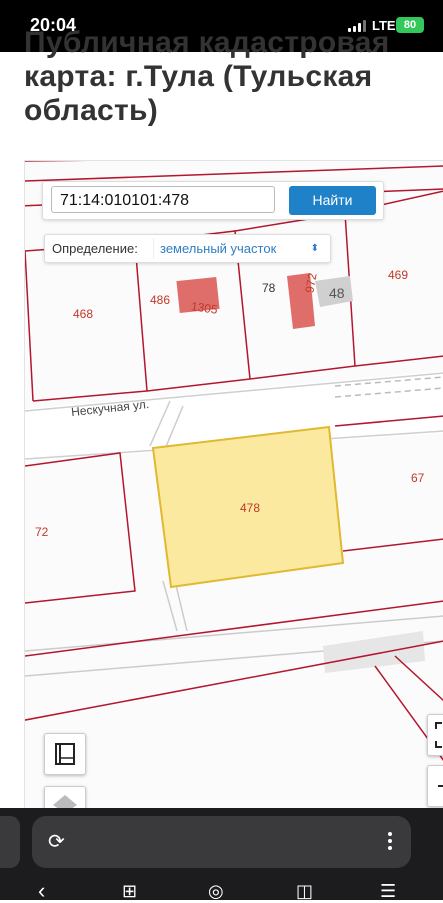 This screenshot has width=443, height=903. I want to click on reload-icon: ⟳, so click(58, 842).